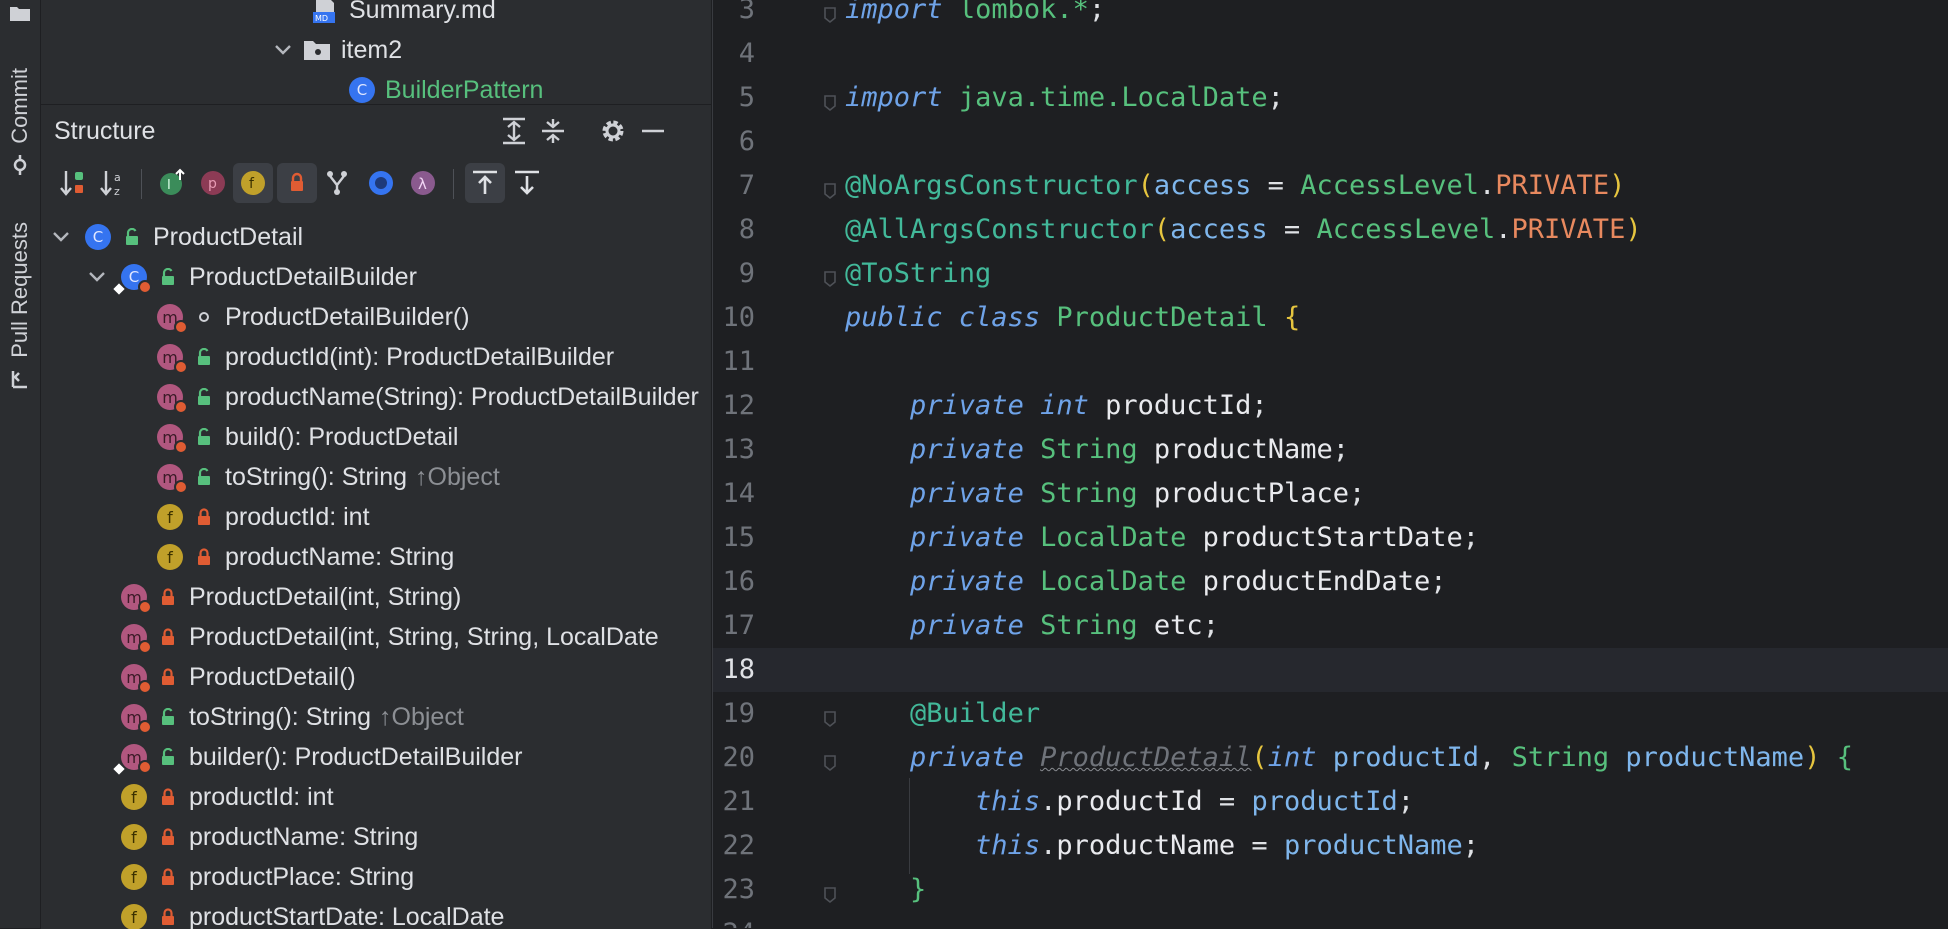  What do you see at coordinates (553, 131) in the screenshot?
I see `collapse-all-button` at bounding box center [553, 131].